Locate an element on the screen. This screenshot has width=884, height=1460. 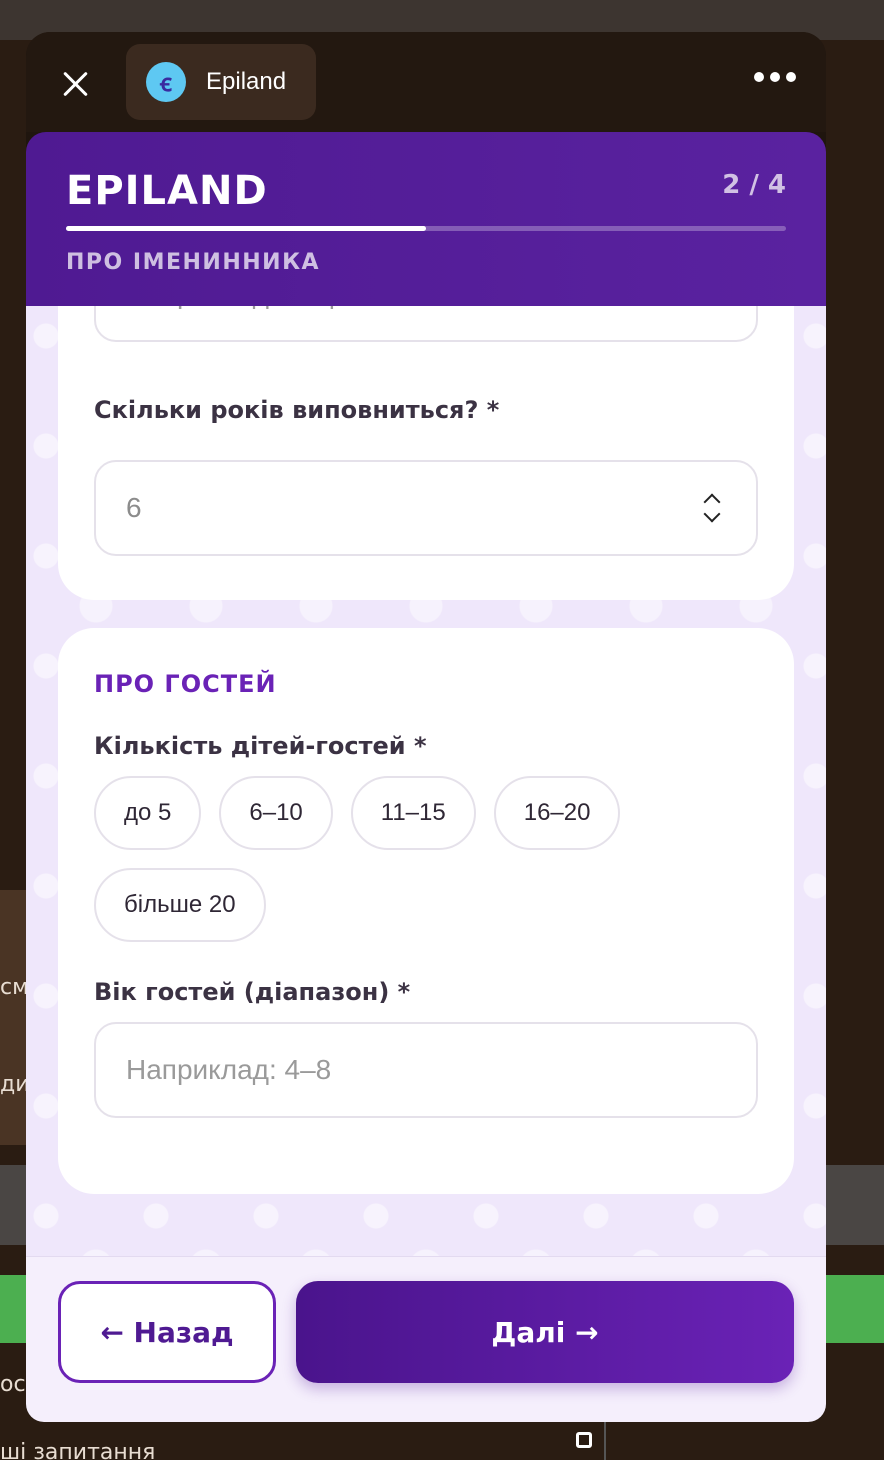
age-input: 6 is located at coordinates (426, 508).